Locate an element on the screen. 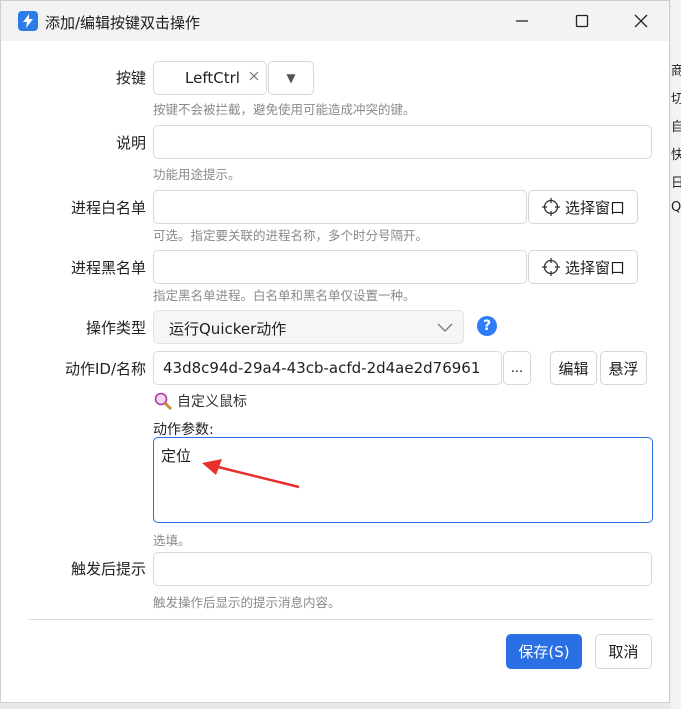 This screenshot has height=709, width=681. title-bar: 添加/编辑按键双击操作 is located at coordinates (335, 21).